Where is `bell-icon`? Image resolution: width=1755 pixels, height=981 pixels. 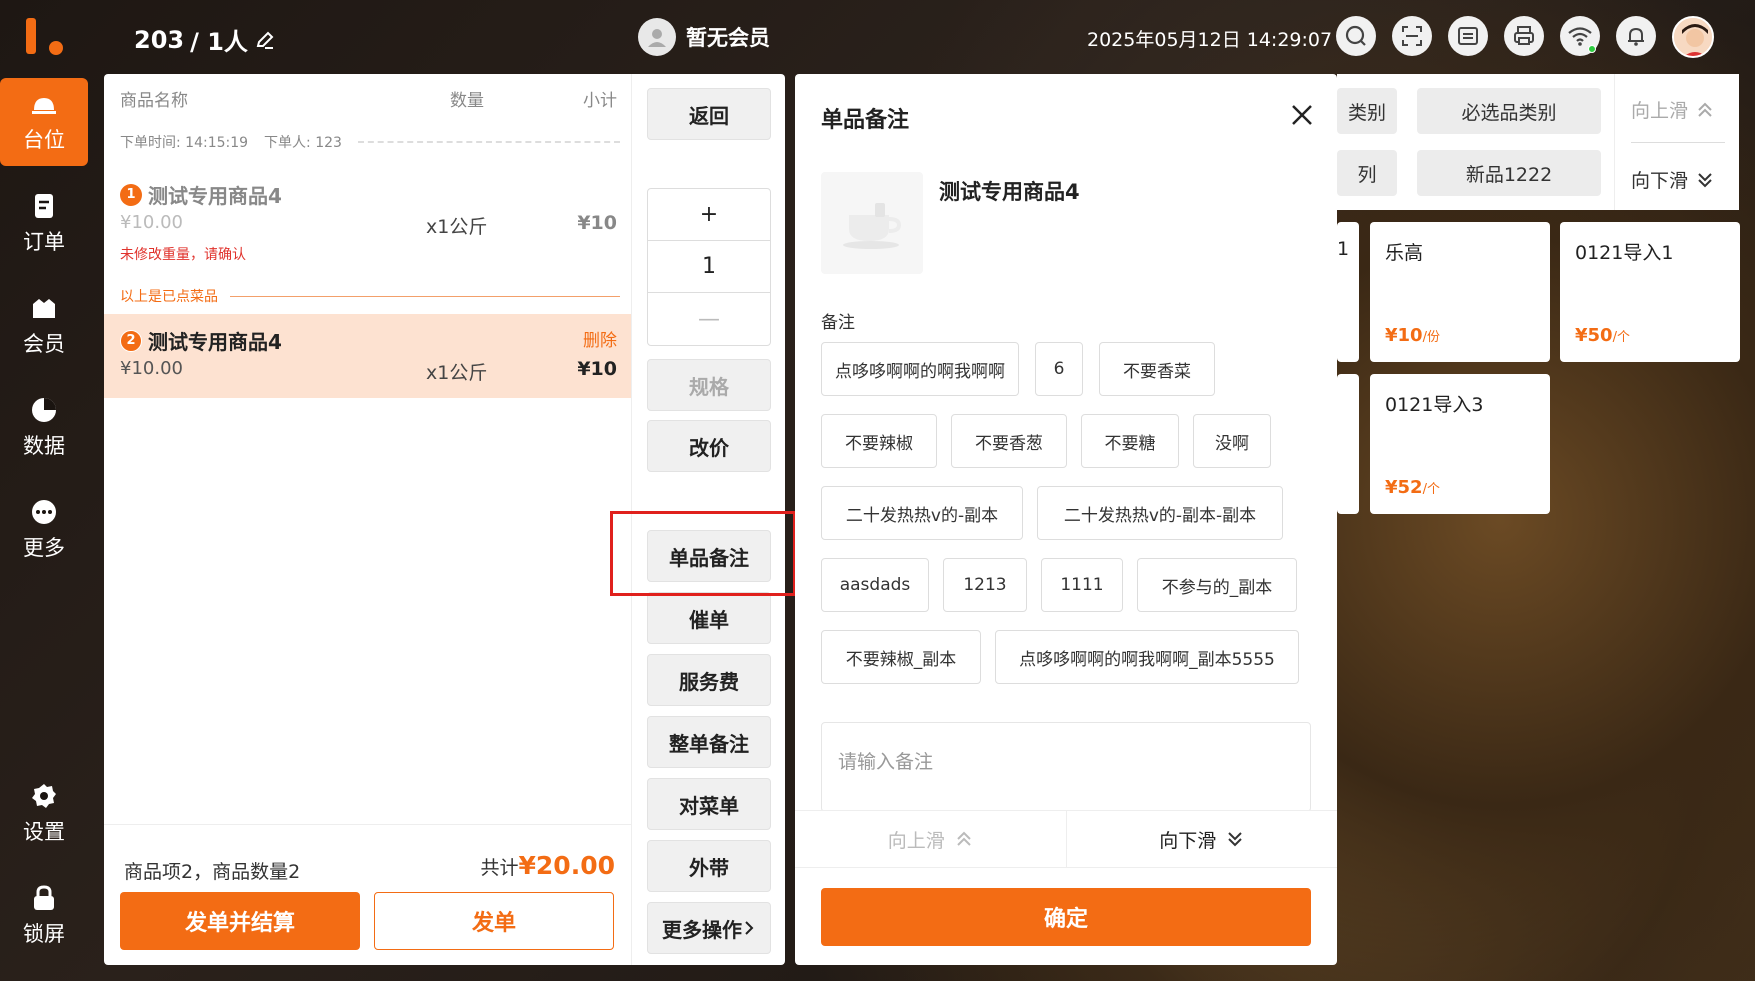
bell-icon is located at coordinates (1636, 36).